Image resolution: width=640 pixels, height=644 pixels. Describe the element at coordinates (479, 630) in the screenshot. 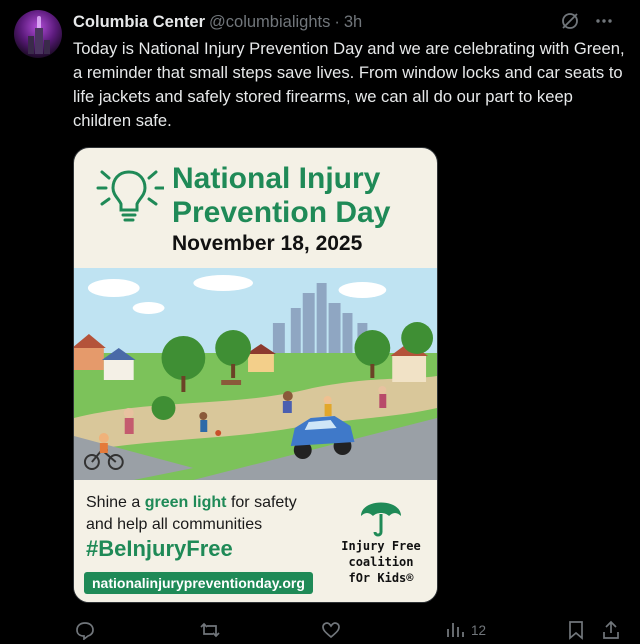

I see `views-count: 12` at that location.